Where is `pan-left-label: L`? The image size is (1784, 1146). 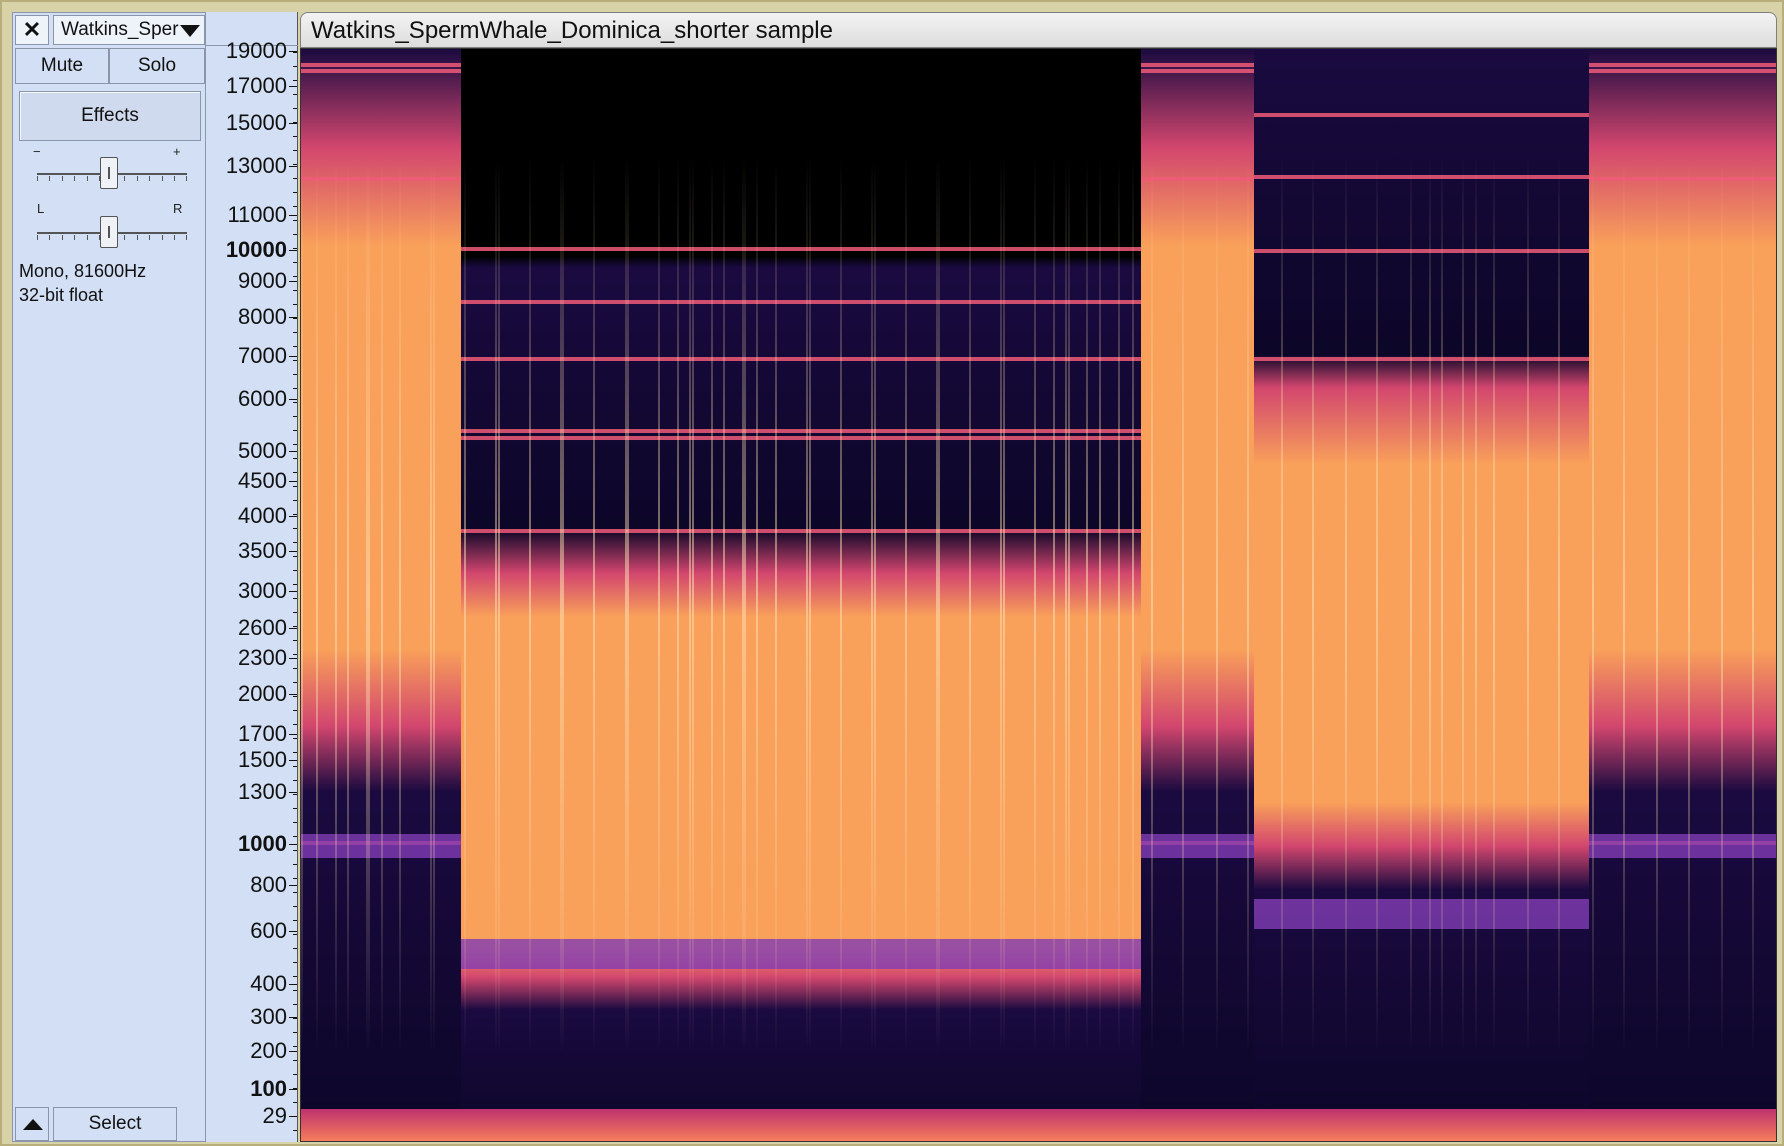 pan-left-label: L is located at coordinates (41, 208).